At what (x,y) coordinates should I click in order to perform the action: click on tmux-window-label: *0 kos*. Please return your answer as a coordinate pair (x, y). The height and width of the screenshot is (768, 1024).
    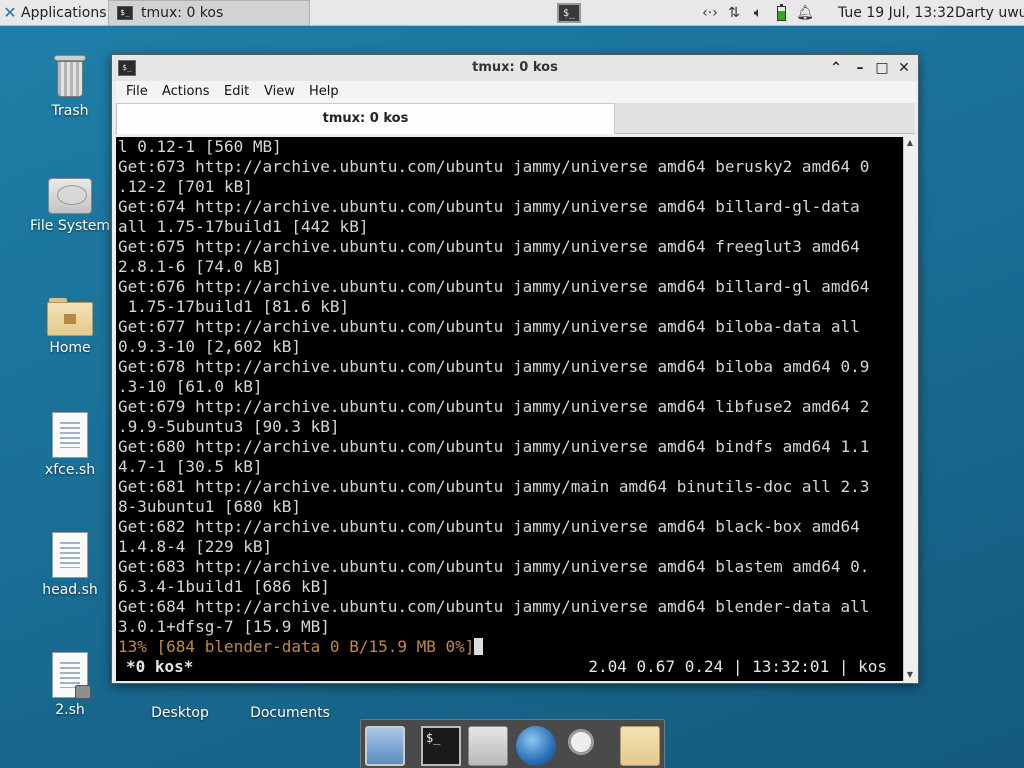
    Looking at the image, I should click on (160, 666).